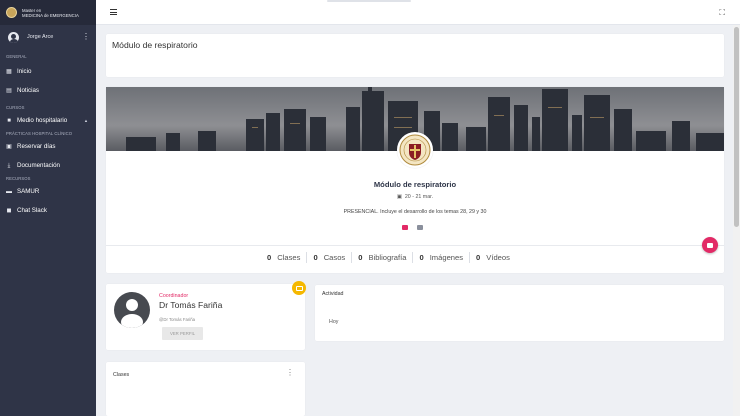 This screenshot has height=416, width=740. Describe the element at coordinates (86, 120) in the screenshot. I see `caret-up-icon: ▲` at that location.